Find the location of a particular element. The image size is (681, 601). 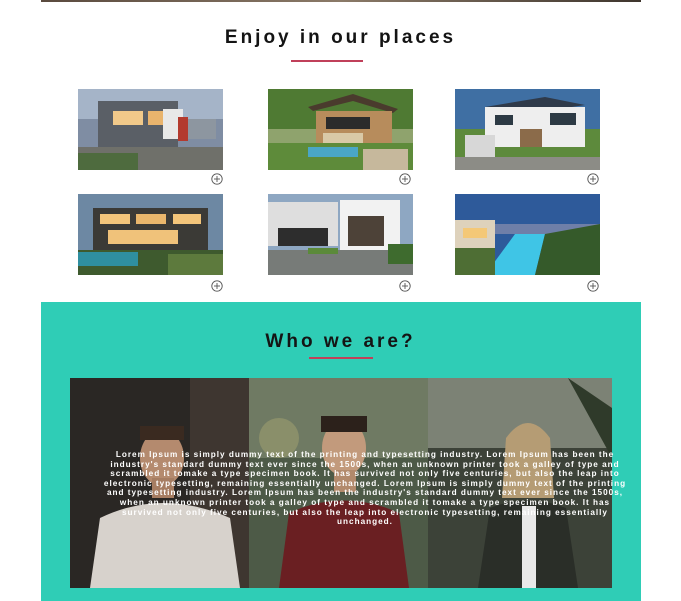

about-title-underline is located at coordinates (341, 358).